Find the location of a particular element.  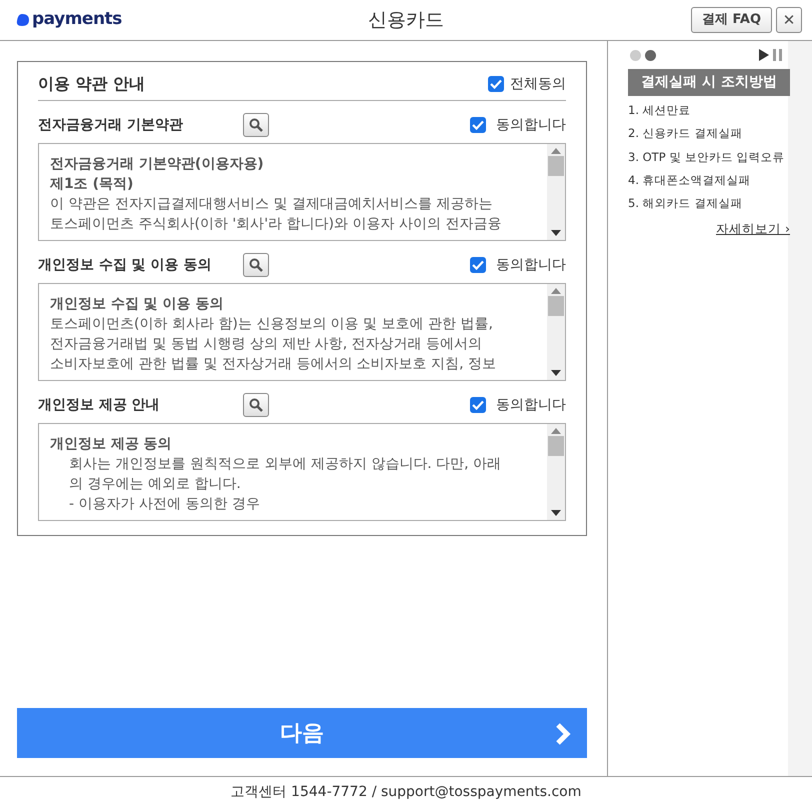

logo-text: payments is located at coordinates (77, 20).